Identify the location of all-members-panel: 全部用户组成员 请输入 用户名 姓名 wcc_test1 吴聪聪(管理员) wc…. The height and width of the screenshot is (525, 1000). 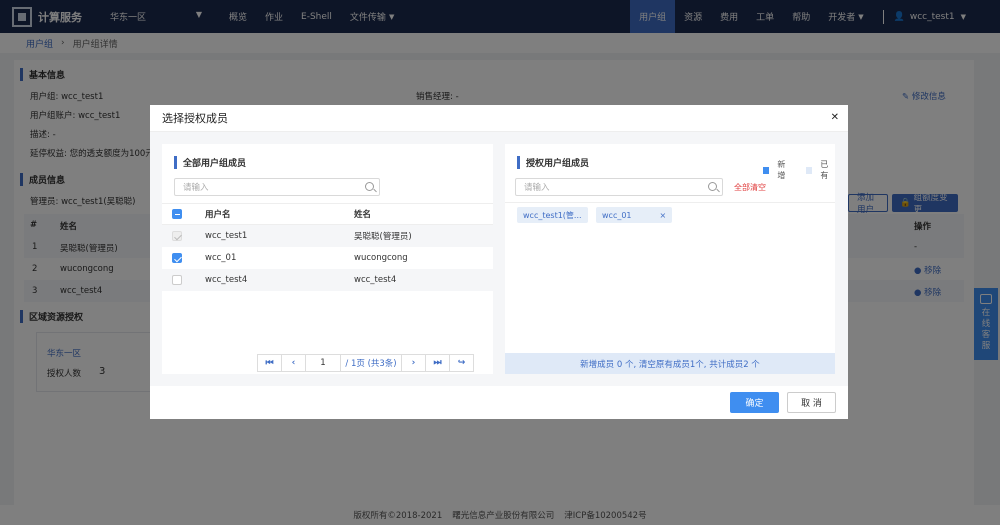
(327, 259).